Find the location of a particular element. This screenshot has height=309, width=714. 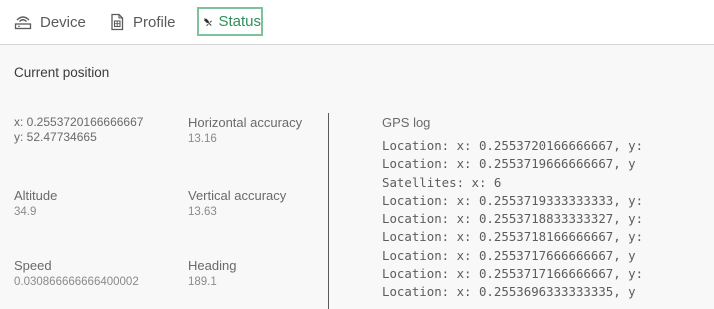

satellite-icon is located at coordinates (207, 21).